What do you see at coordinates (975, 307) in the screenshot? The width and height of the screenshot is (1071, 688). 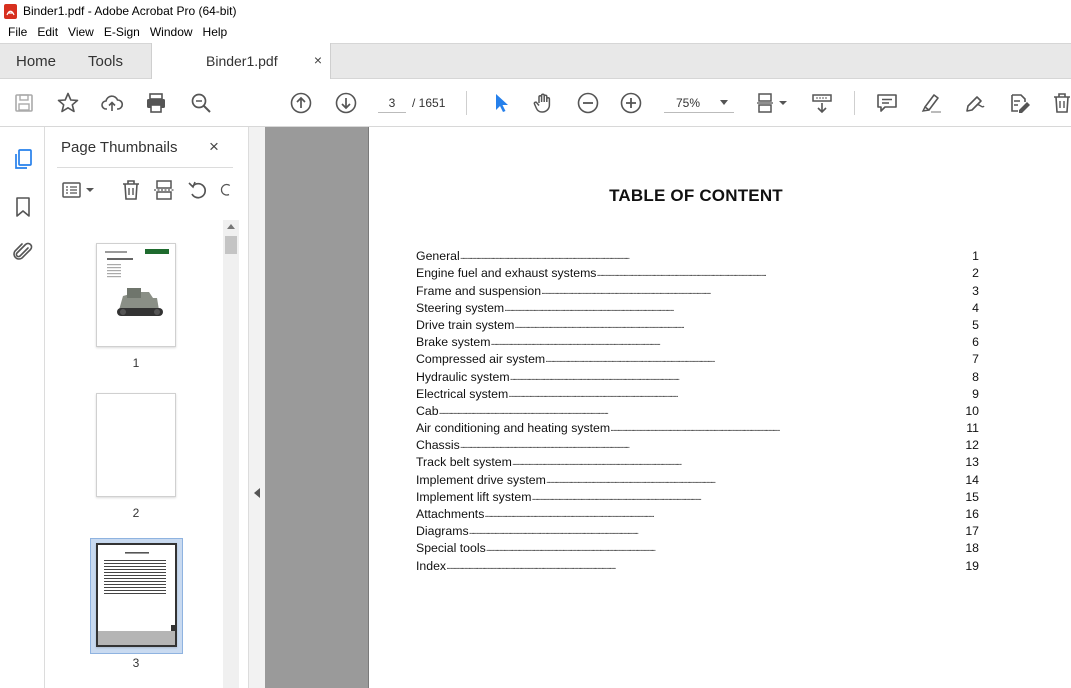 I see `toc-entry-page: 4` at bounding box center [975, 307].